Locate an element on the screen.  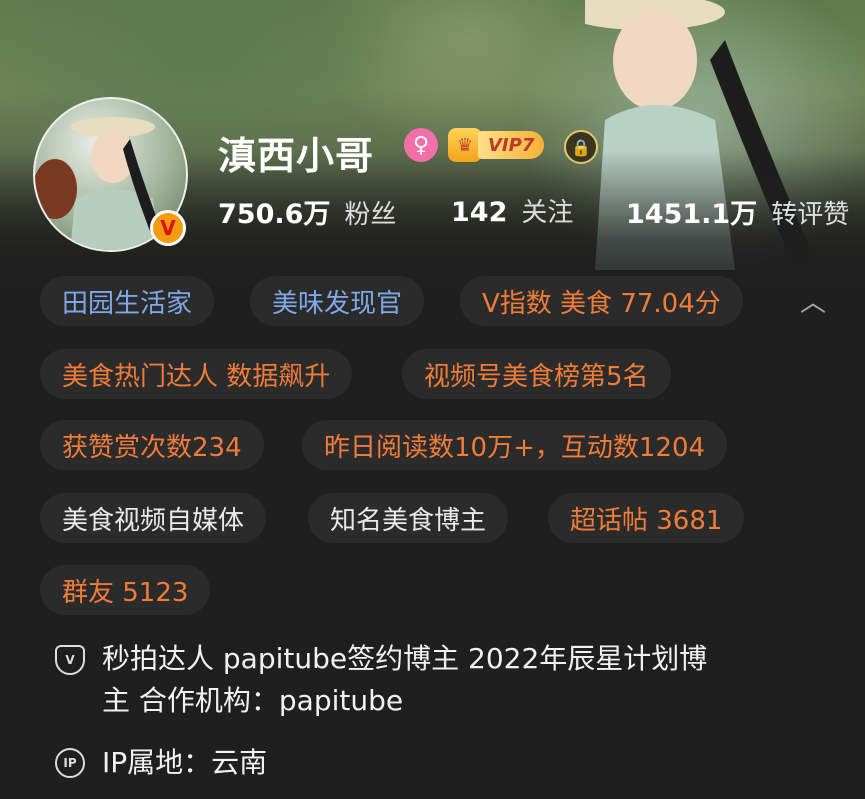
engagement-stat: 1451.1万 转评赞 is located at coordinates (737, 212).